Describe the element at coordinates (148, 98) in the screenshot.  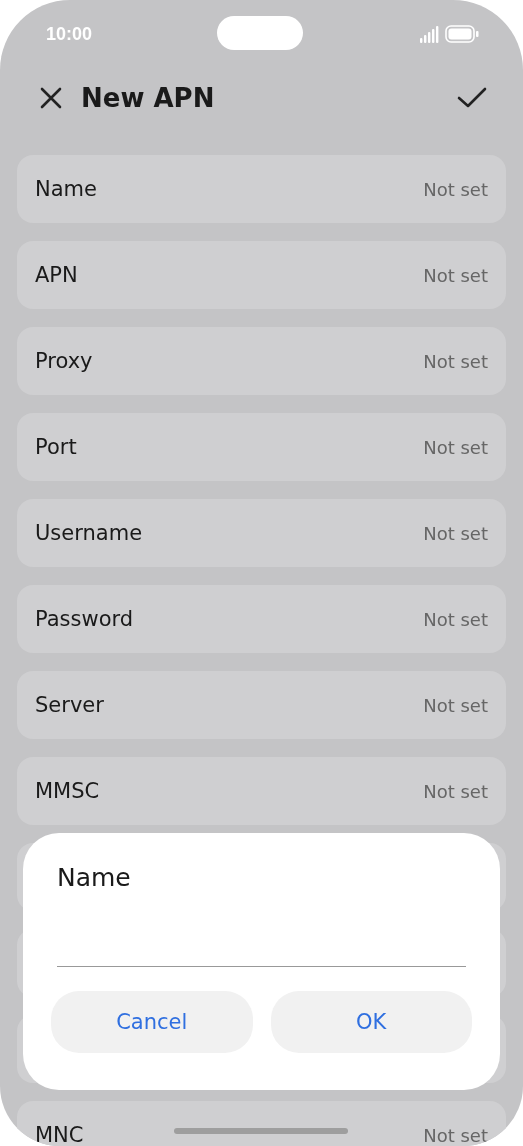
I see `page-title: New APN` at that location.